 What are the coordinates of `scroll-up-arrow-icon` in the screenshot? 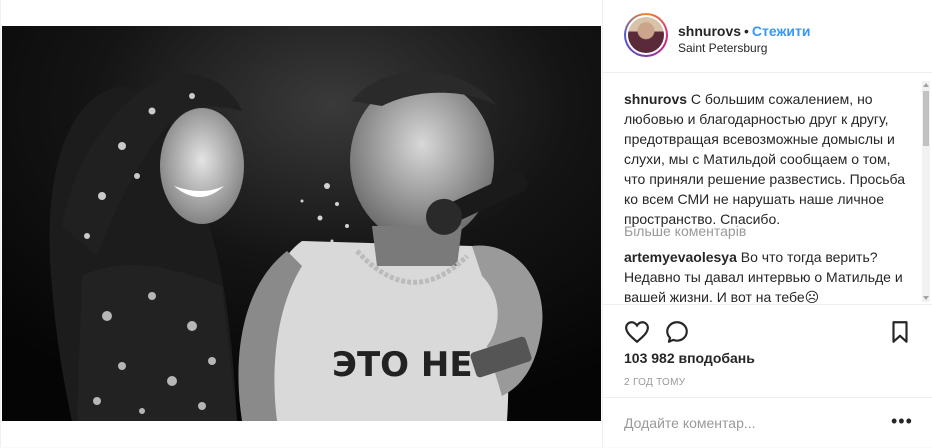 It's located at (926, 85).